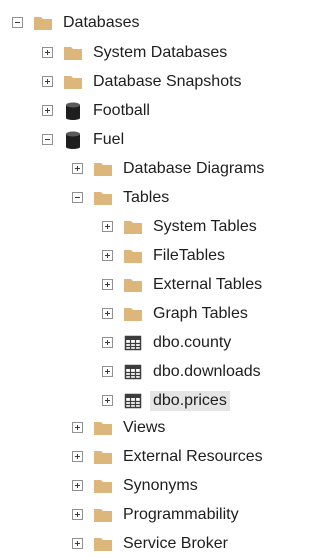 The height and width of the screenshot is (558, 320). Describe the element at coordinates (84, 139) in the screenshot. I see `tree-node-fuel: Fuel` at that location.